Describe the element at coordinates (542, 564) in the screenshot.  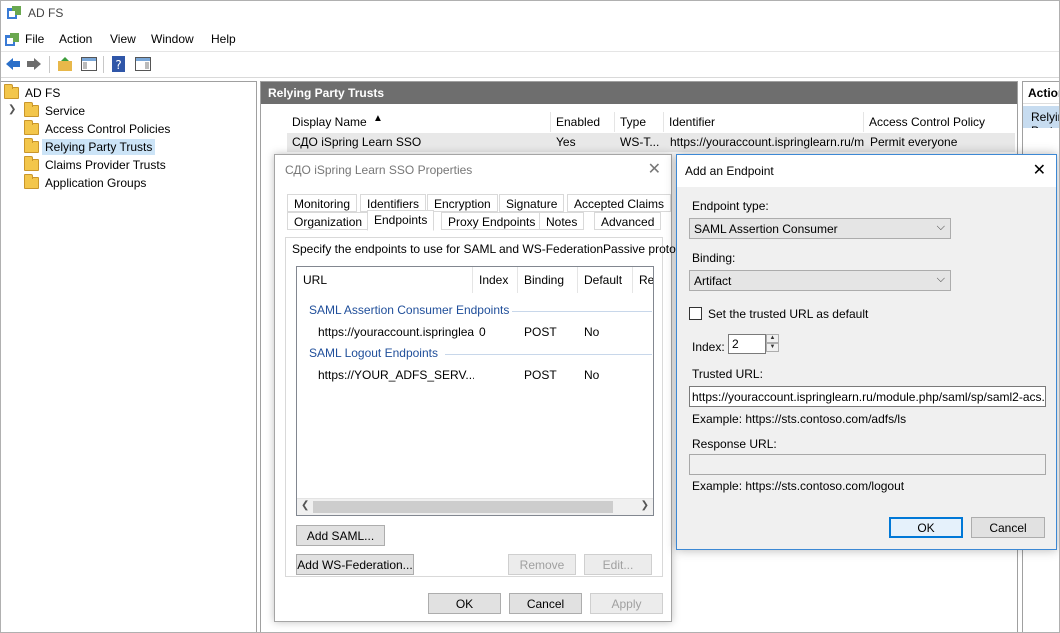
I see `remove-button: Remove` at that location.